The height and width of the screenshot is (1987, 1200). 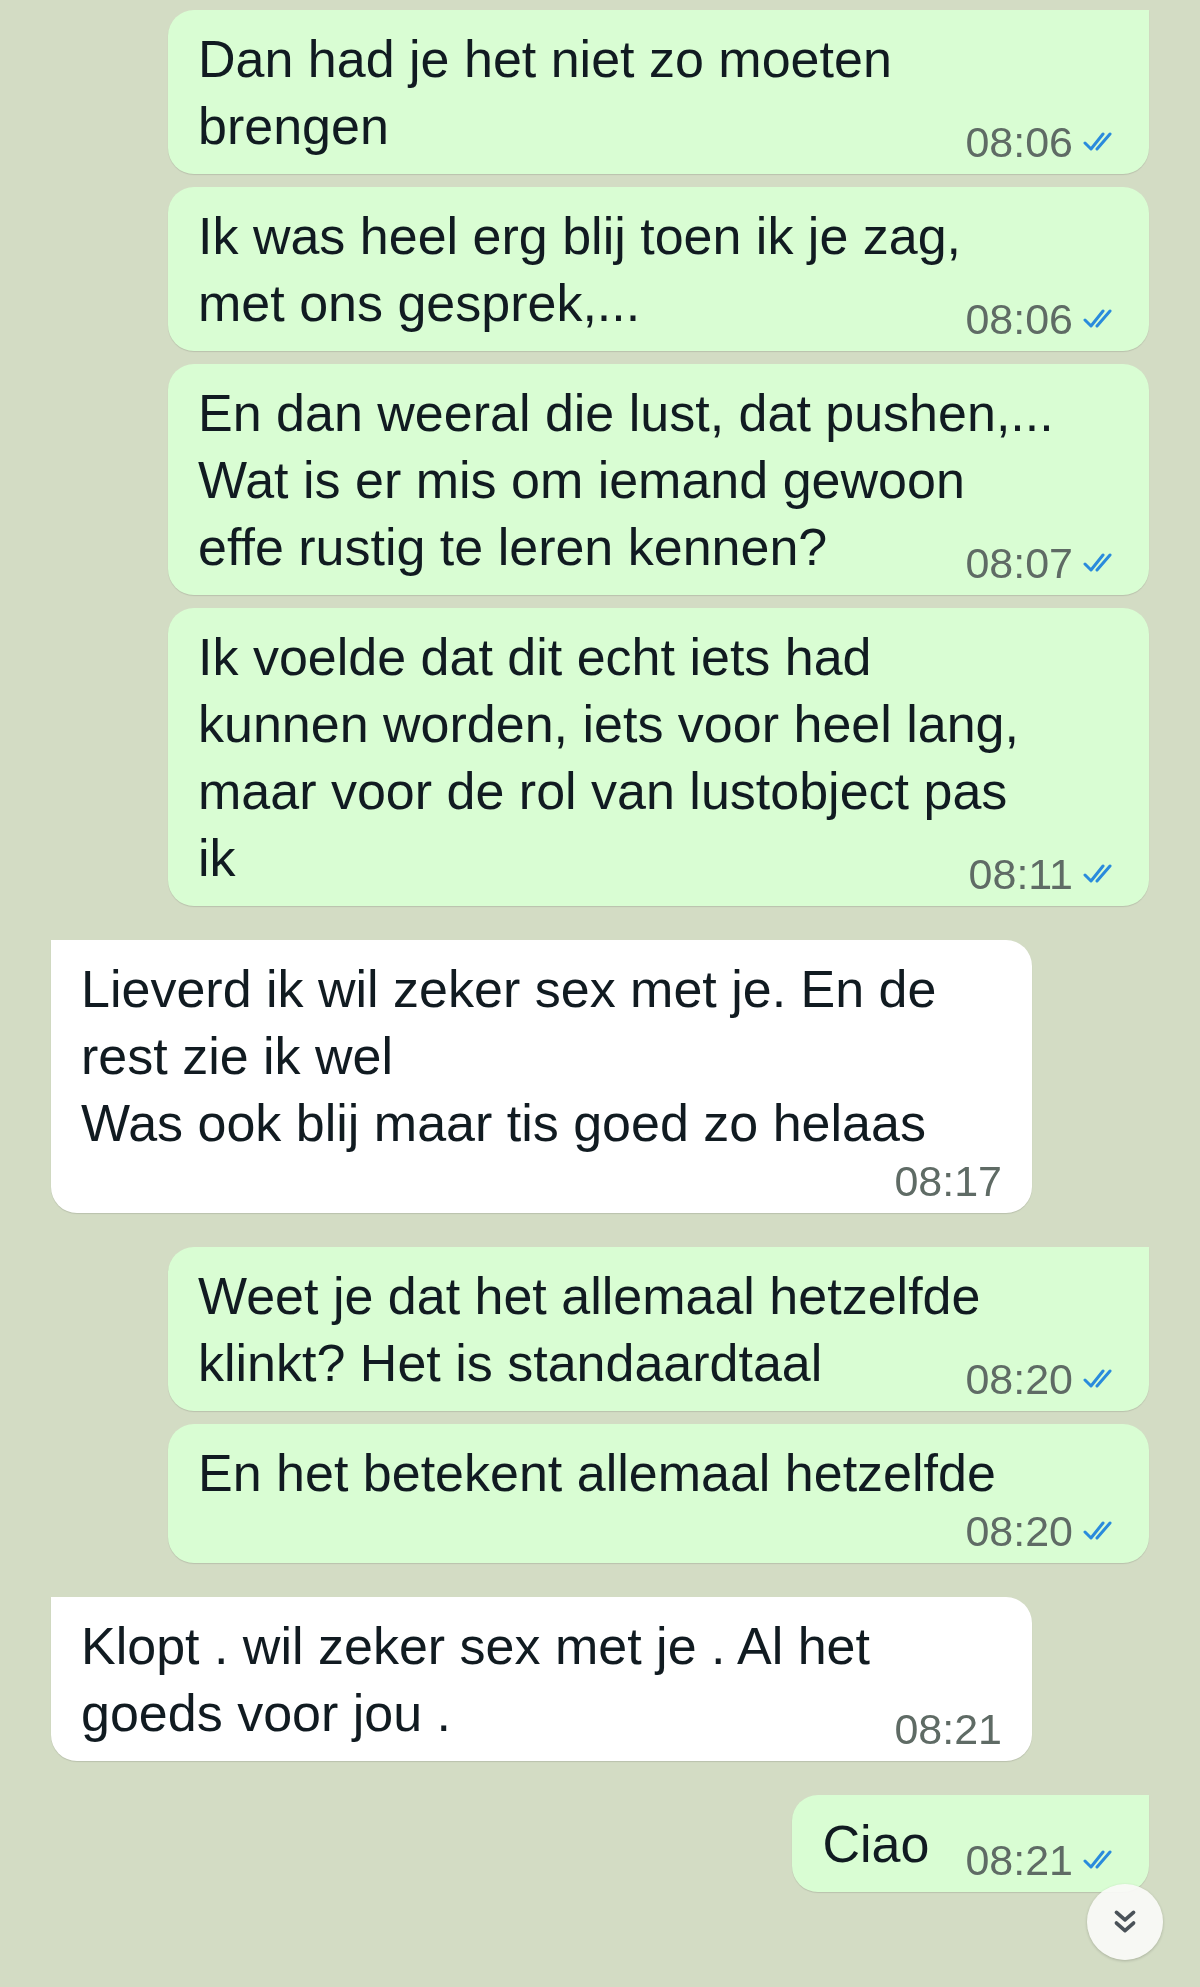 I want to click on message-line: Ik was heel erg blij toen ik je zag,, so click(x=580, y=236).